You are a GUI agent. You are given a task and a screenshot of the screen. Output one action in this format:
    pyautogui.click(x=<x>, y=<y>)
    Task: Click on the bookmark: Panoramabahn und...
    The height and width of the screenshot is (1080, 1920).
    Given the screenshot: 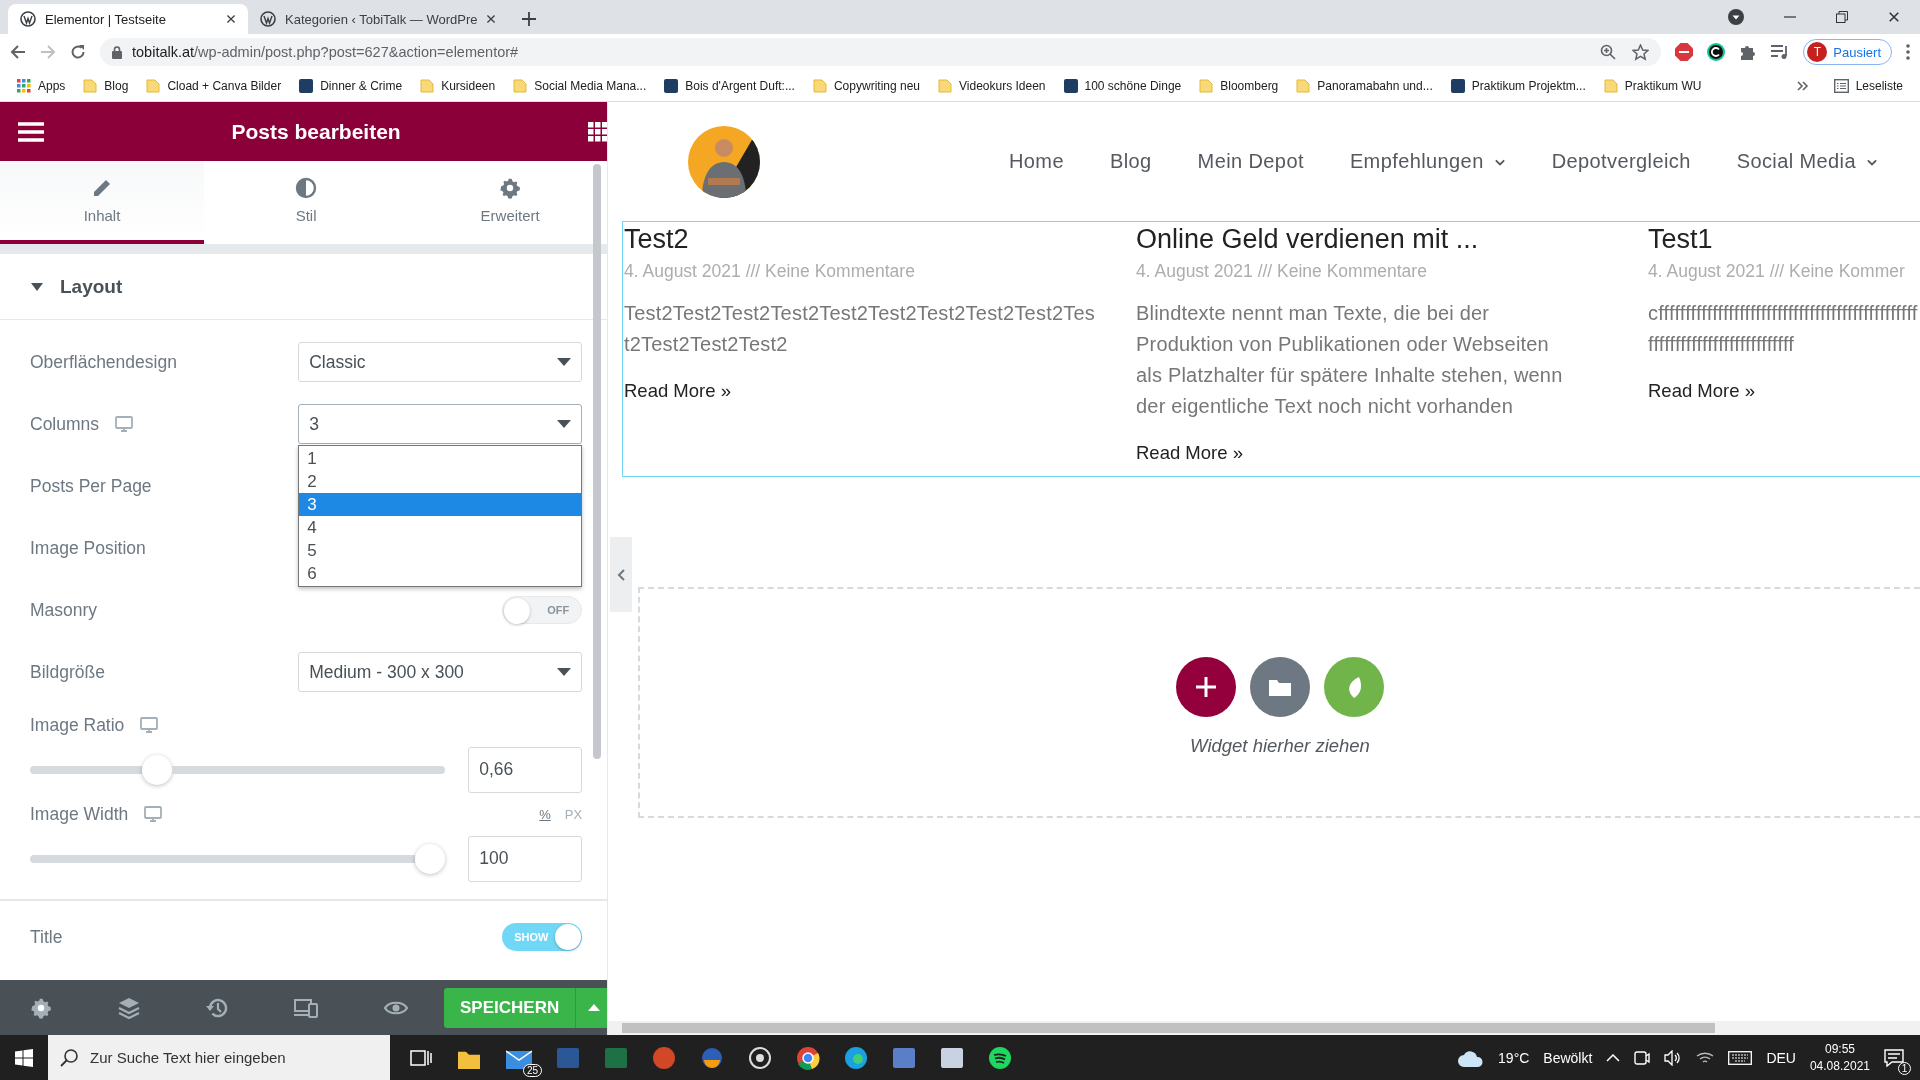 What is the action you would take?
    pyautogui.click(x=1364, y=85)
    